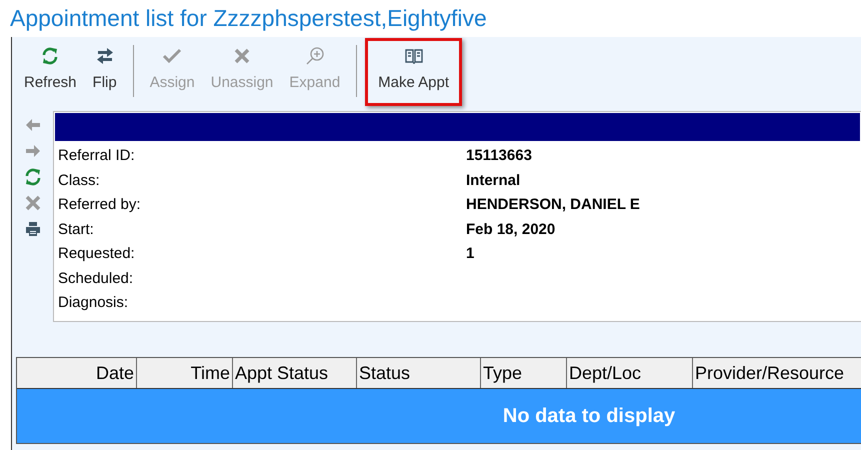  What do you see at coordinates (553, 205) in the screenshot?
I see `field-value: HENDERSON, DANIEL E` at bounding box center [553, 205].